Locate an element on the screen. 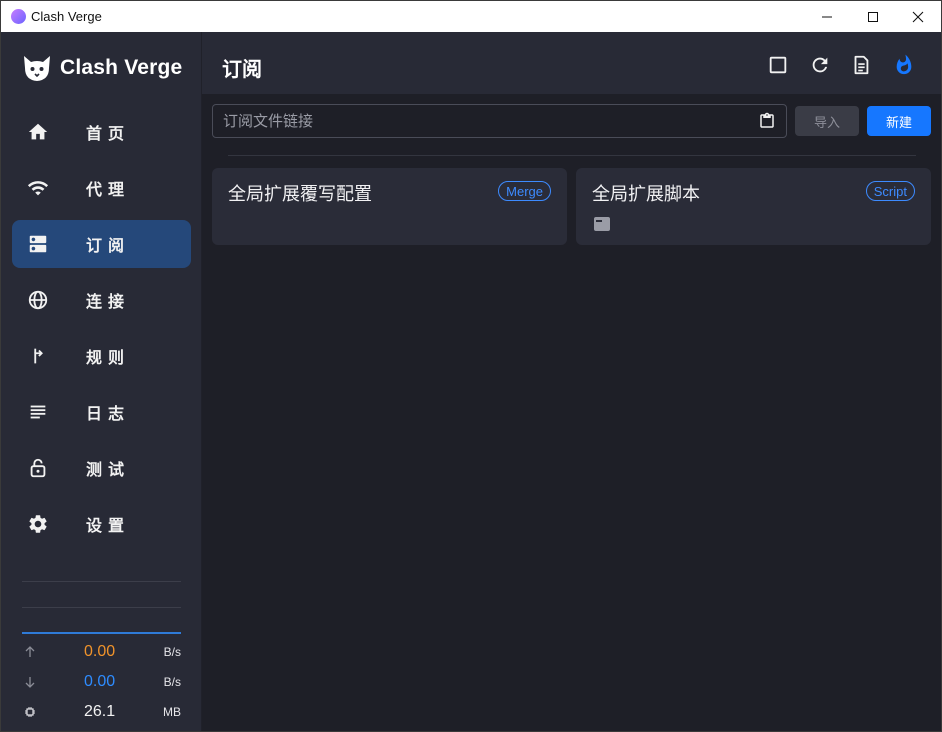 Image resolution: width=942 pixels, height=732 pixels. sidebar-item-settings: 设置 is located at coordinates (101, 524).